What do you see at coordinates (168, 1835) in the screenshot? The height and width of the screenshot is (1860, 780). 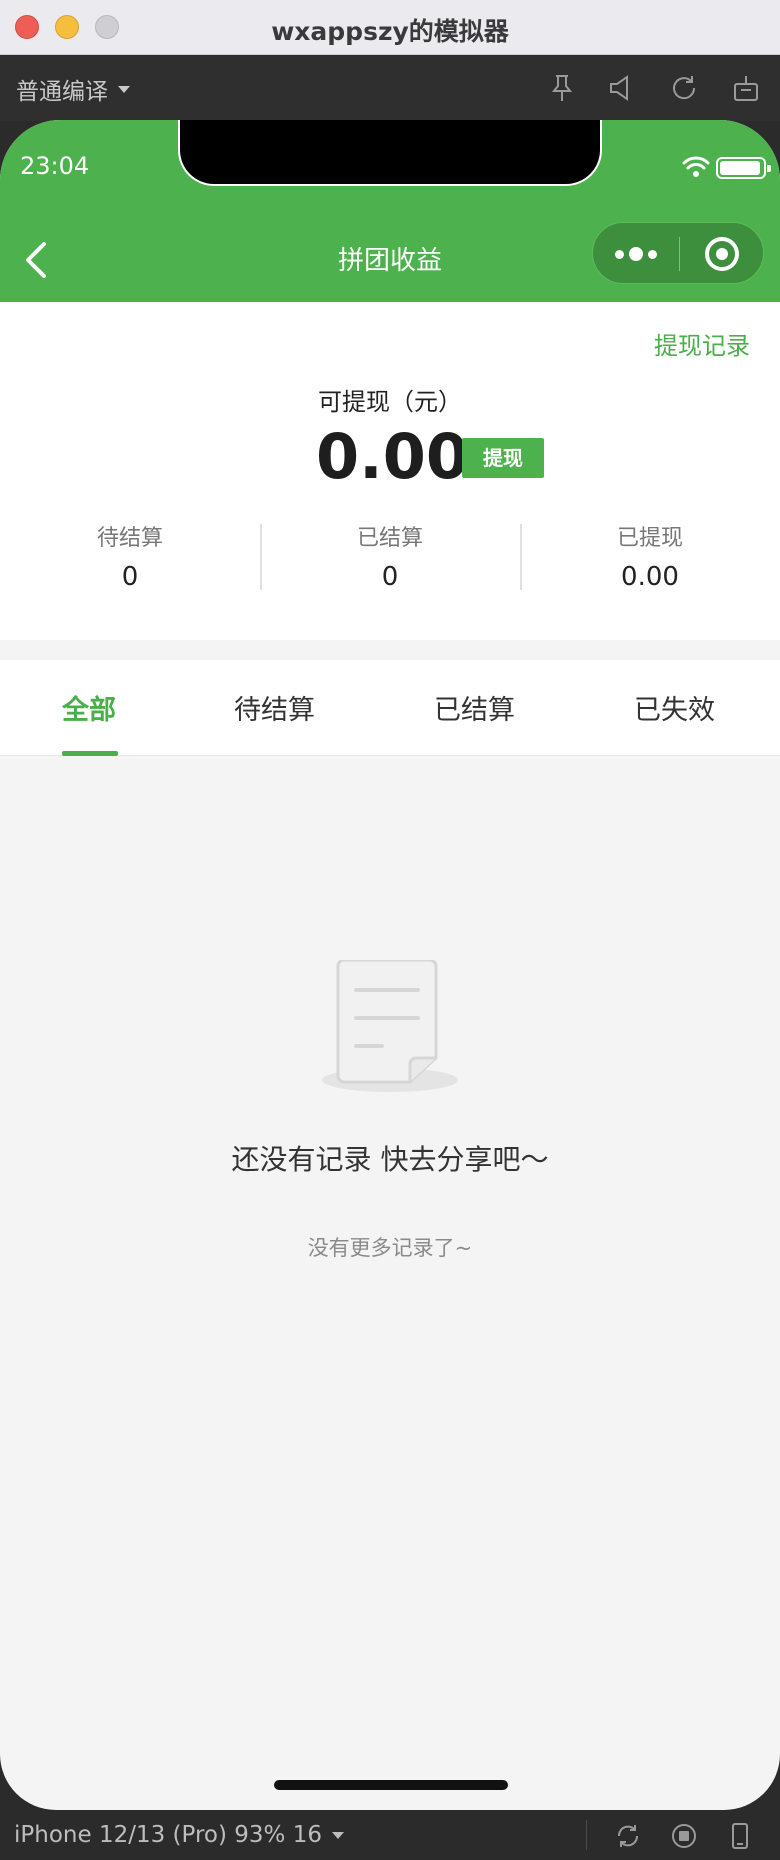 I see `device-label: iPhone 12/13 (Pro) 93% 16` at bounding box center [168, 1835].